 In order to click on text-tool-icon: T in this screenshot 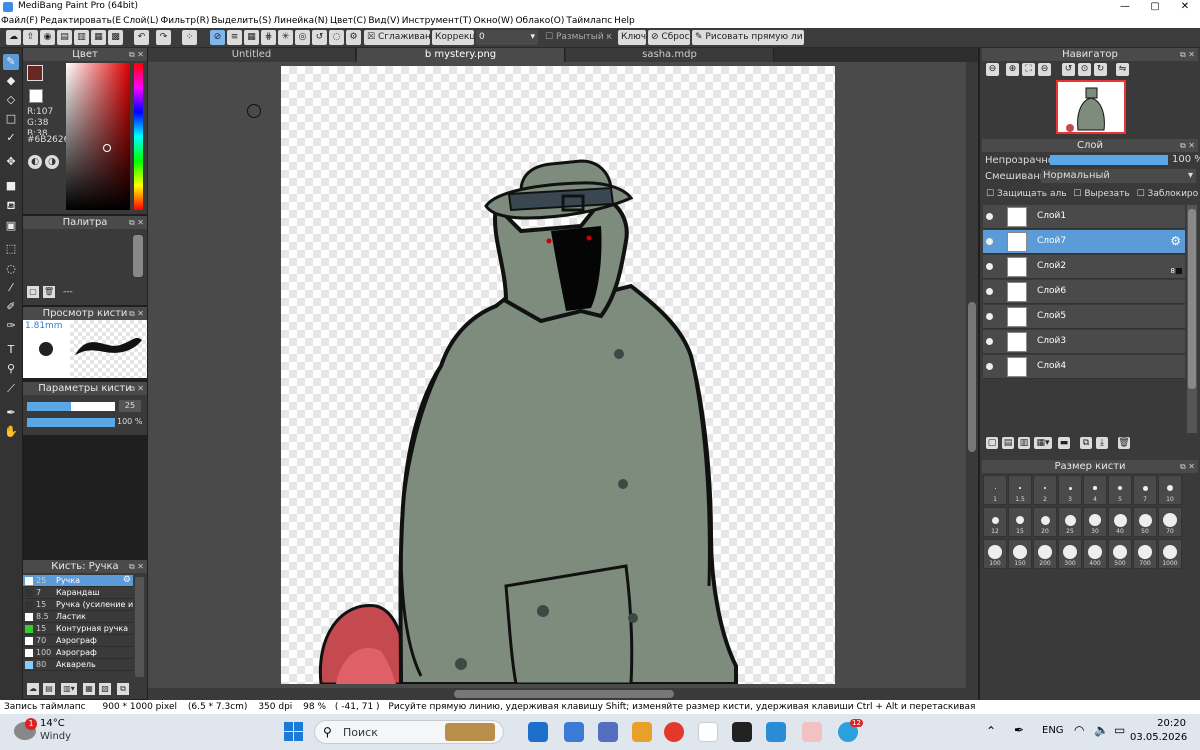, I will do `click(11, 350)`.